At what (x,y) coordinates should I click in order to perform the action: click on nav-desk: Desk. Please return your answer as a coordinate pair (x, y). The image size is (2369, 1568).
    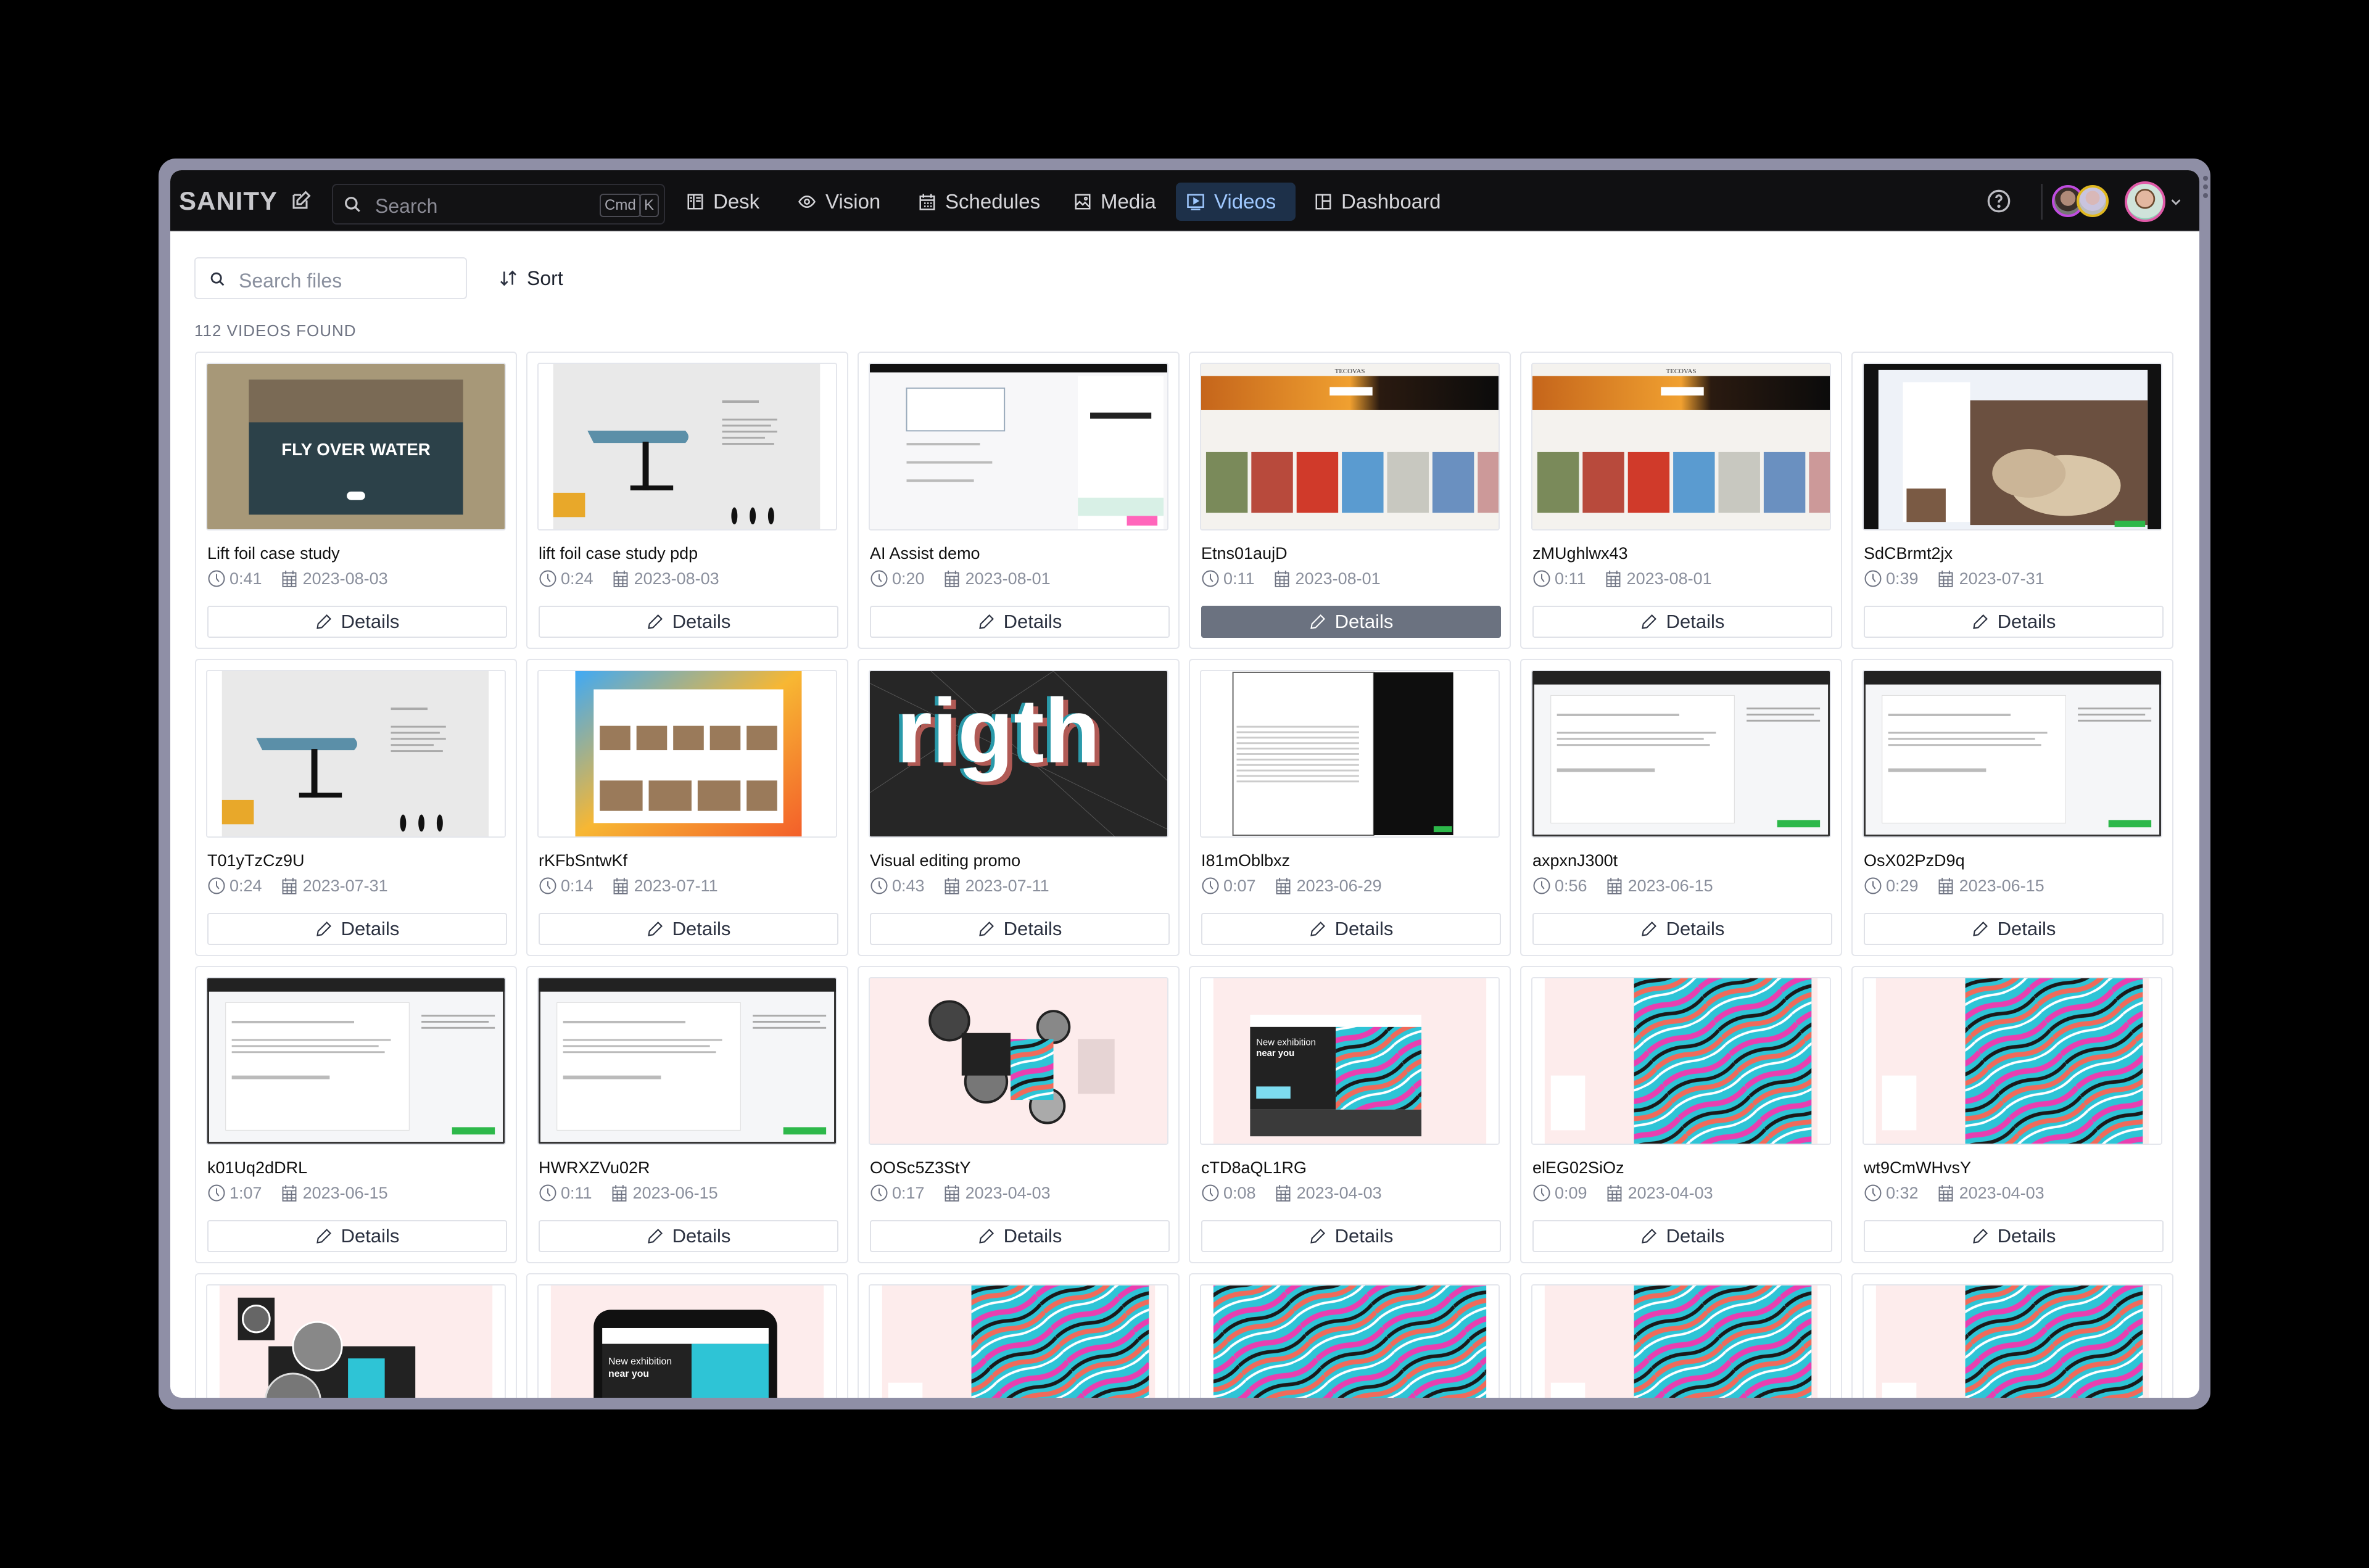
    Looking at the image, I should click on (722, 202).